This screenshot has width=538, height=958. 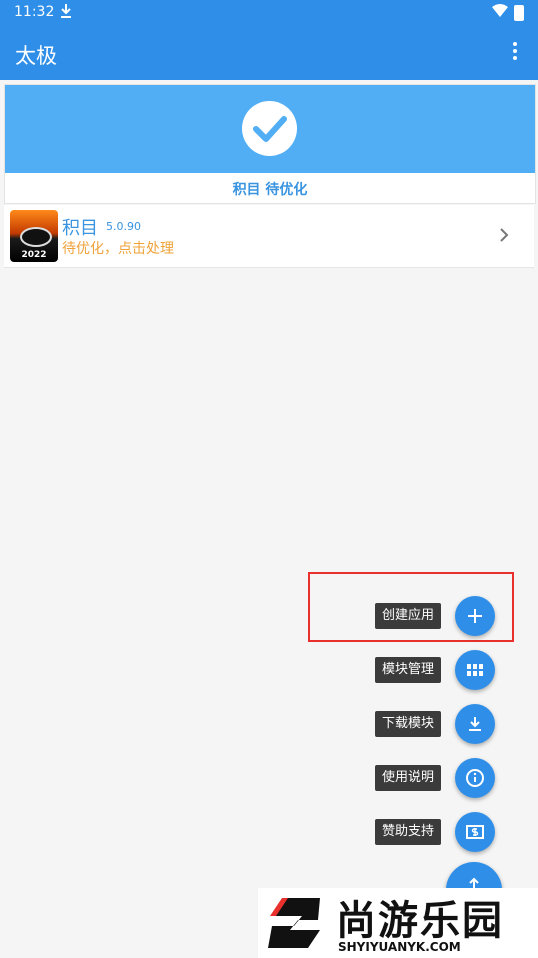 I want to click on app-name: 积目, so click(x=80, y=228).